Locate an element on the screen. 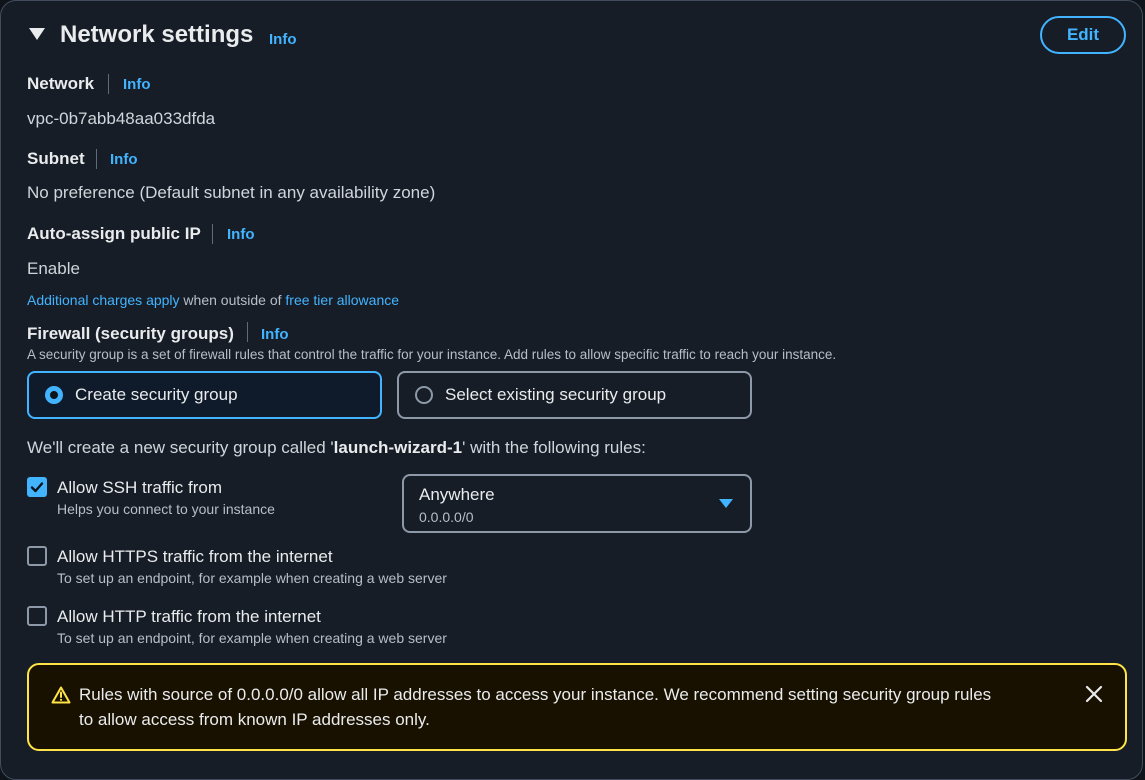 This screenshot has width=1145, height=780. section-title: Network settings is located at coordinates (156, 35).